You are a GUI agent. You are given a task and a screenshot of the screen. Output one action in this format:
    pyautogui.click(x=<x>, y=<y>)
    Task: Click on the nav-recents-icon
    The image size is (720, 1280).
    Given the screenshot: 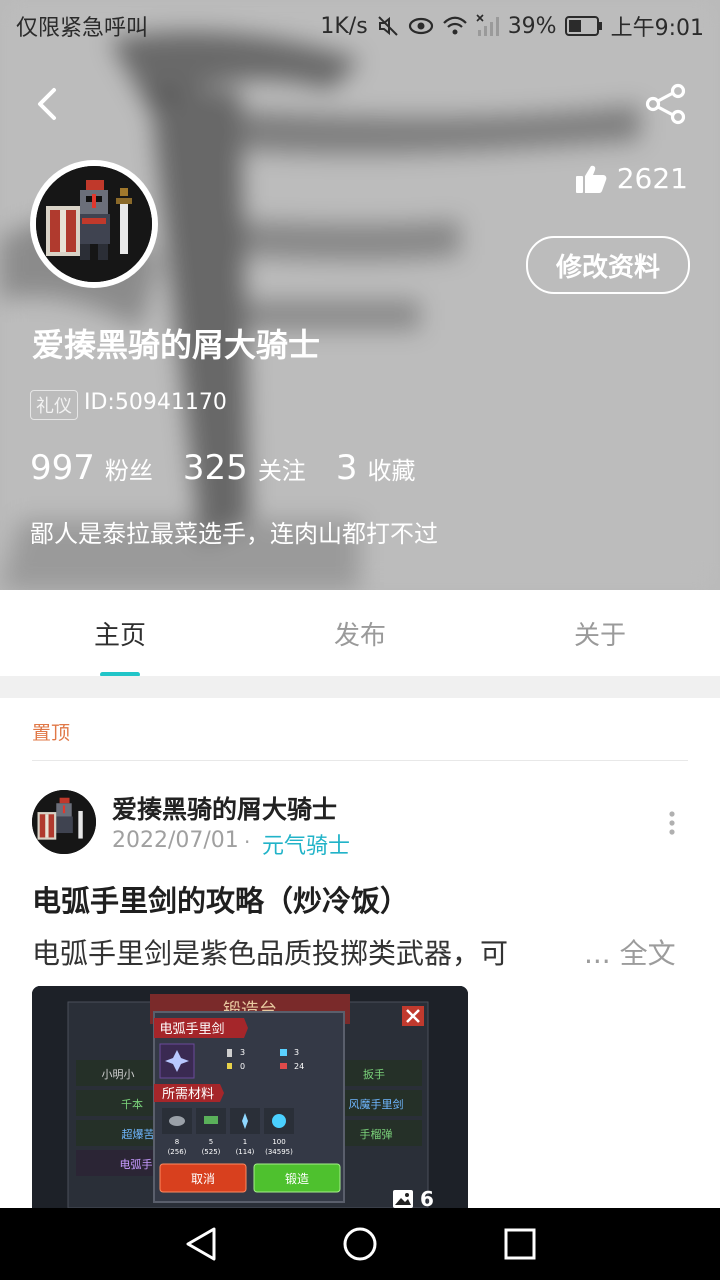 What is the action you would take?
    pyautogui.click(x=520, y=1244)
    